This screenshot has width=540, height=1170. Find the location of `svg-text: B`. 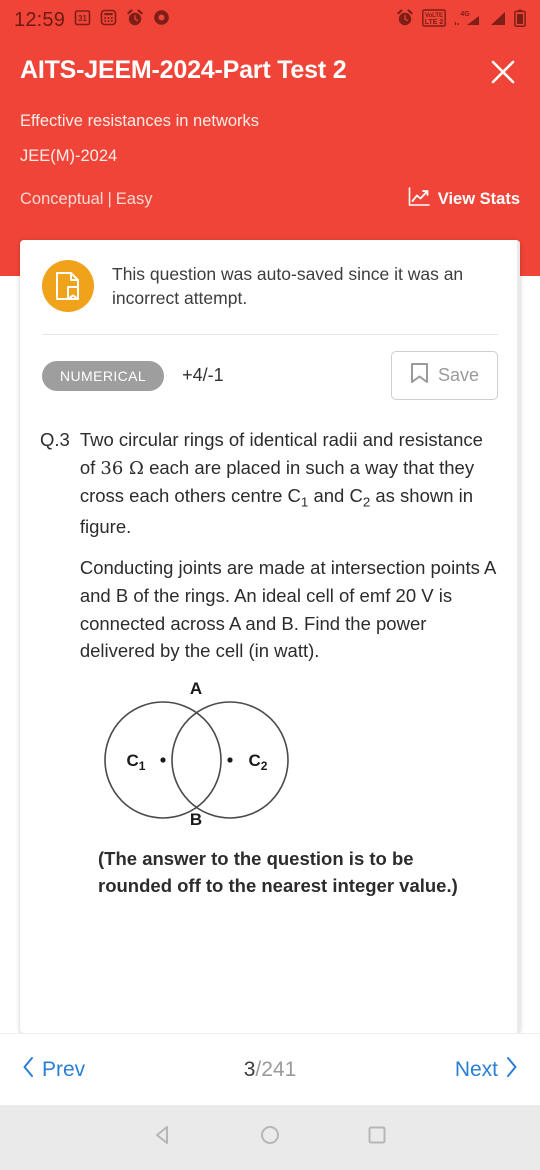

svg-text: B is located at coordinates (196, 818).